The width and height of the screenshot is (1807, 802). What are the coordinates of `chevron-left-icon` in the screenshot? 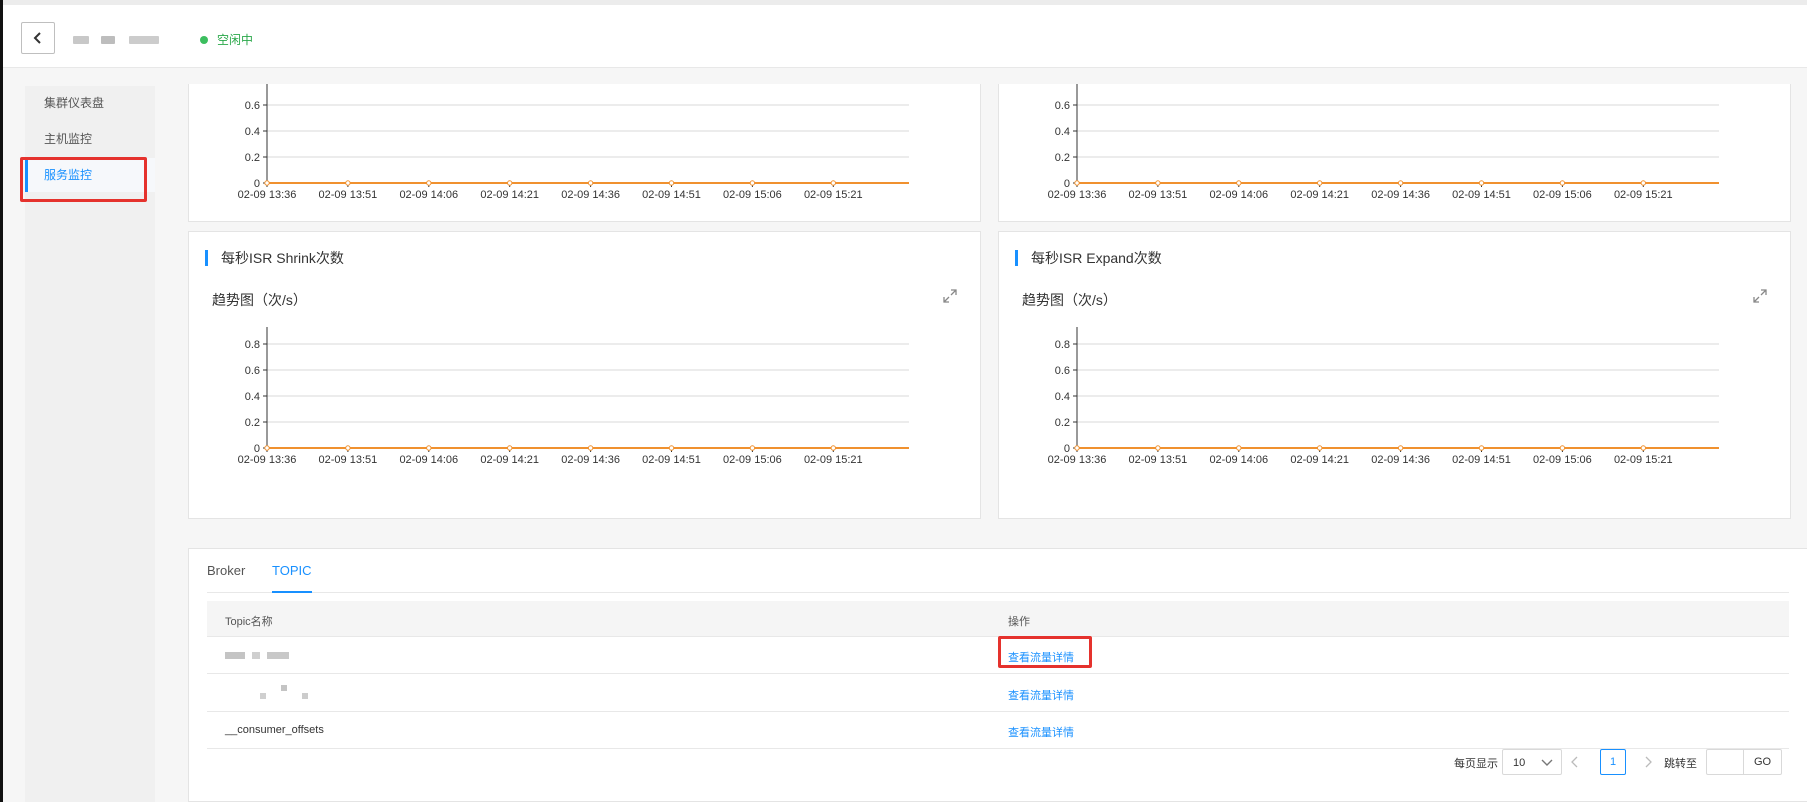 It's located at (37, 38).